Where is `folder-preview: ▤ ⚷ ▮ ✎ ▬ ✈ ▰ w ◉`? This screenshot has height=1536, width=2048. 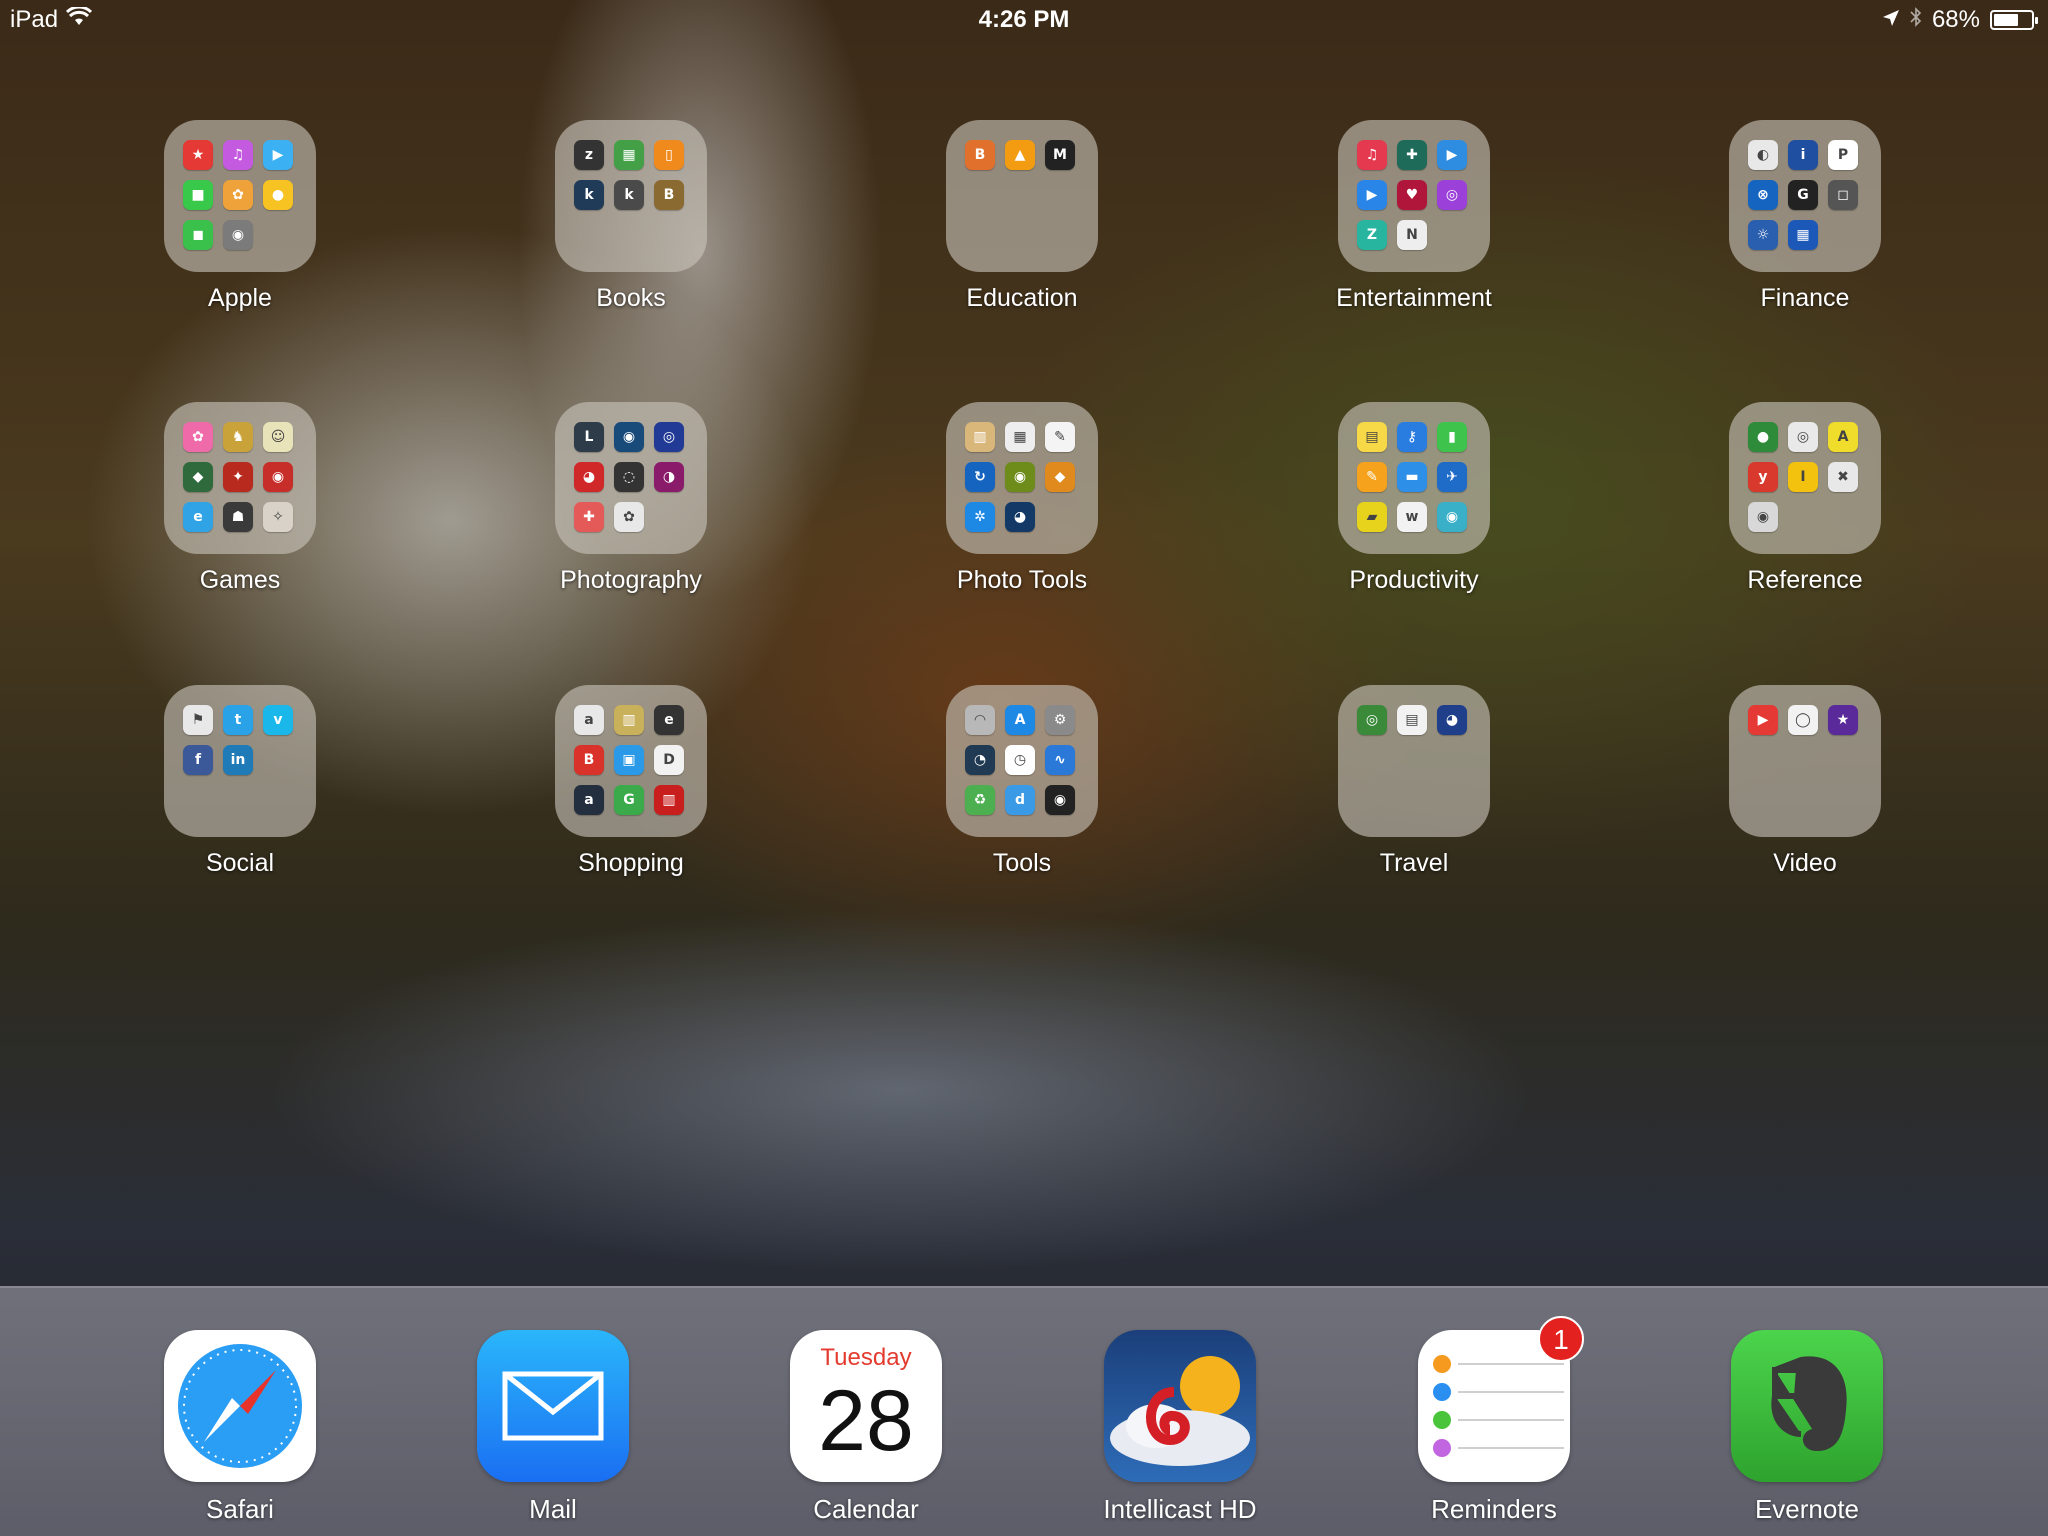
folder-preview: ▤ ⚷ ▮ ✎ ▬ ✈ ▰ w ◉ is located at coordinates (1414, 478).